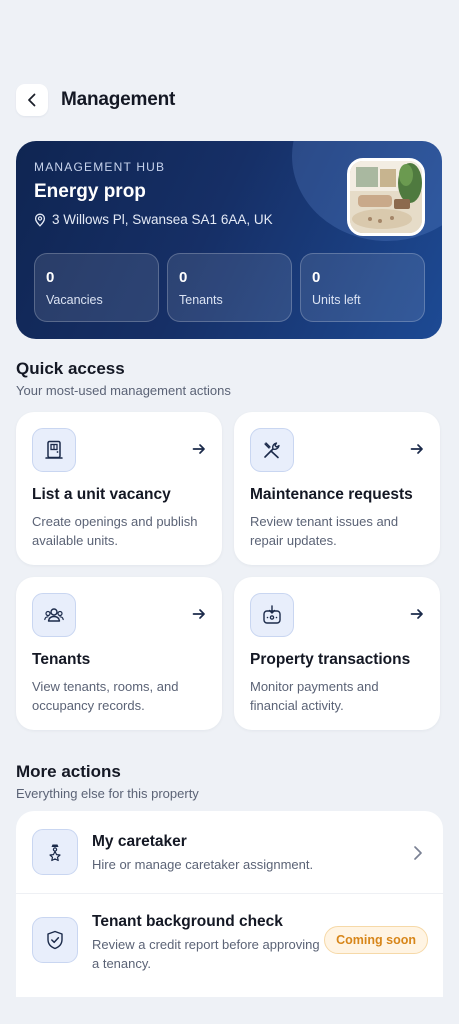  What do you see at coordinates (55, 940) in the screenshot?
I see `shield-check-icon` at bounding box center [55, 940].